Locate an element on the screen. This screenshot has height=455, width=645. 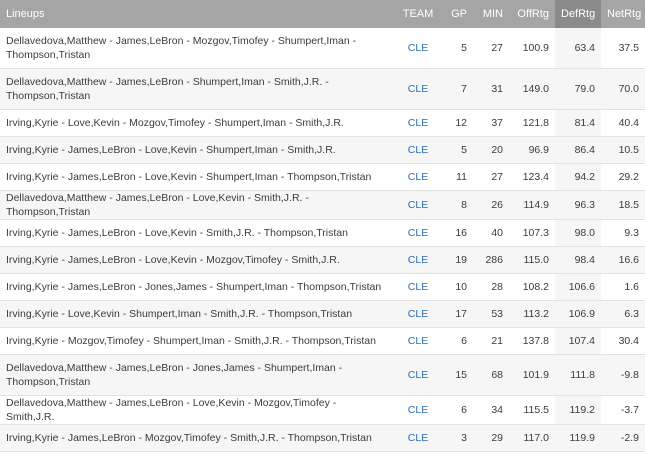
cell-gp: 17 is located at coordinates (458, 314).